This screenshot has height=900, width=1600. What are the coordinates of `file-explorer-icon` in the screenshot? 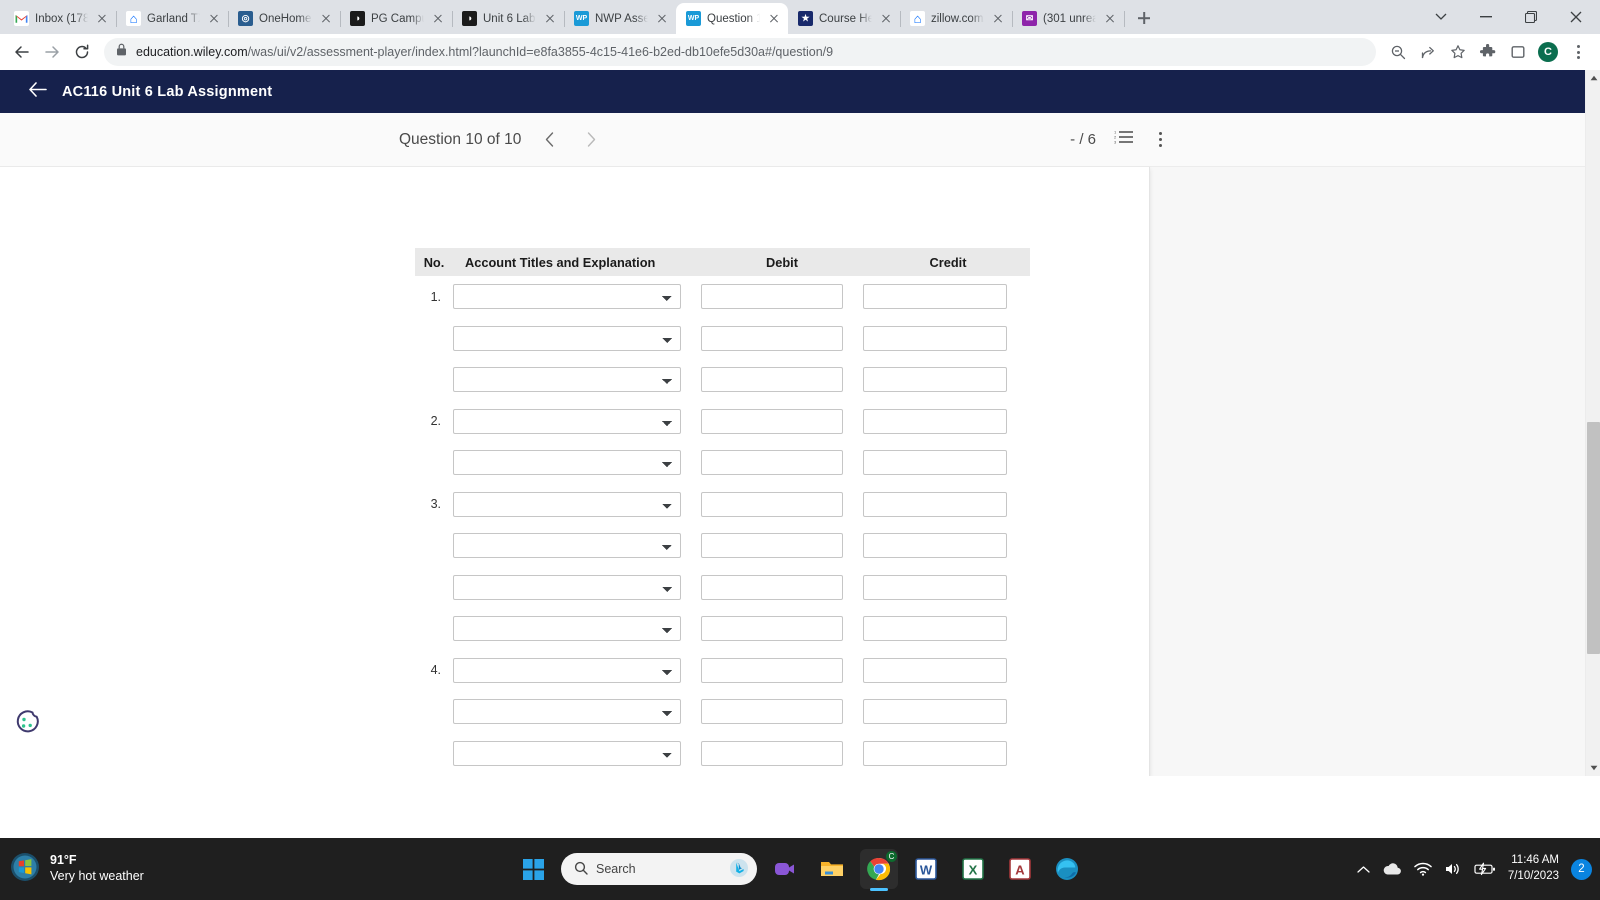 It's located at (832, 869).